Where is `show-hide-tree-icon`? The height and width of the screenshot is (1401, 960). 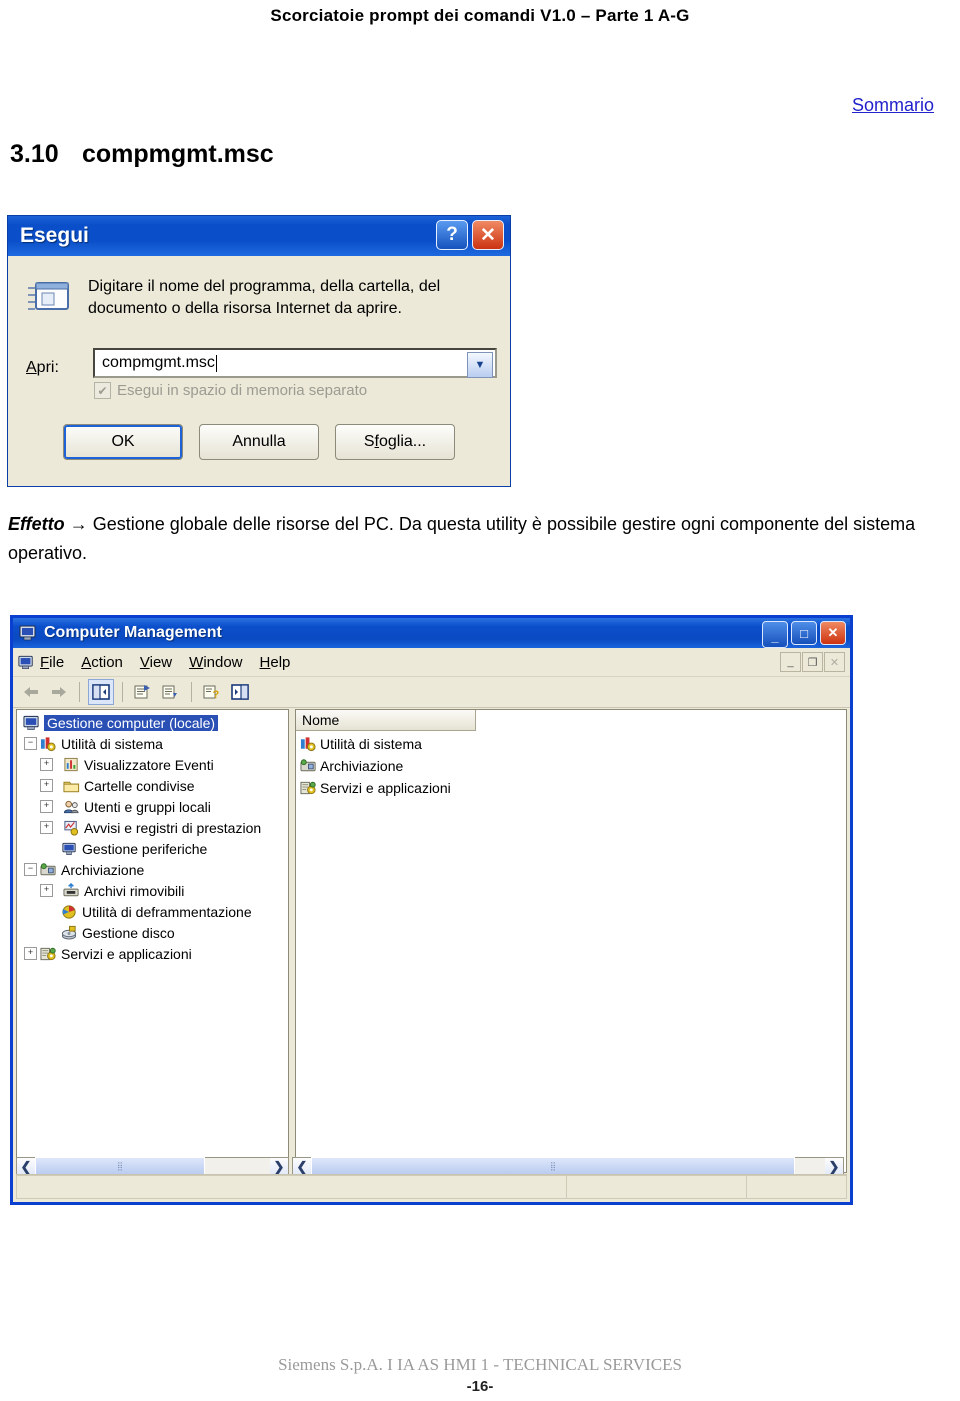
show-hide-tree-icon is located at coordinates (101, 692).